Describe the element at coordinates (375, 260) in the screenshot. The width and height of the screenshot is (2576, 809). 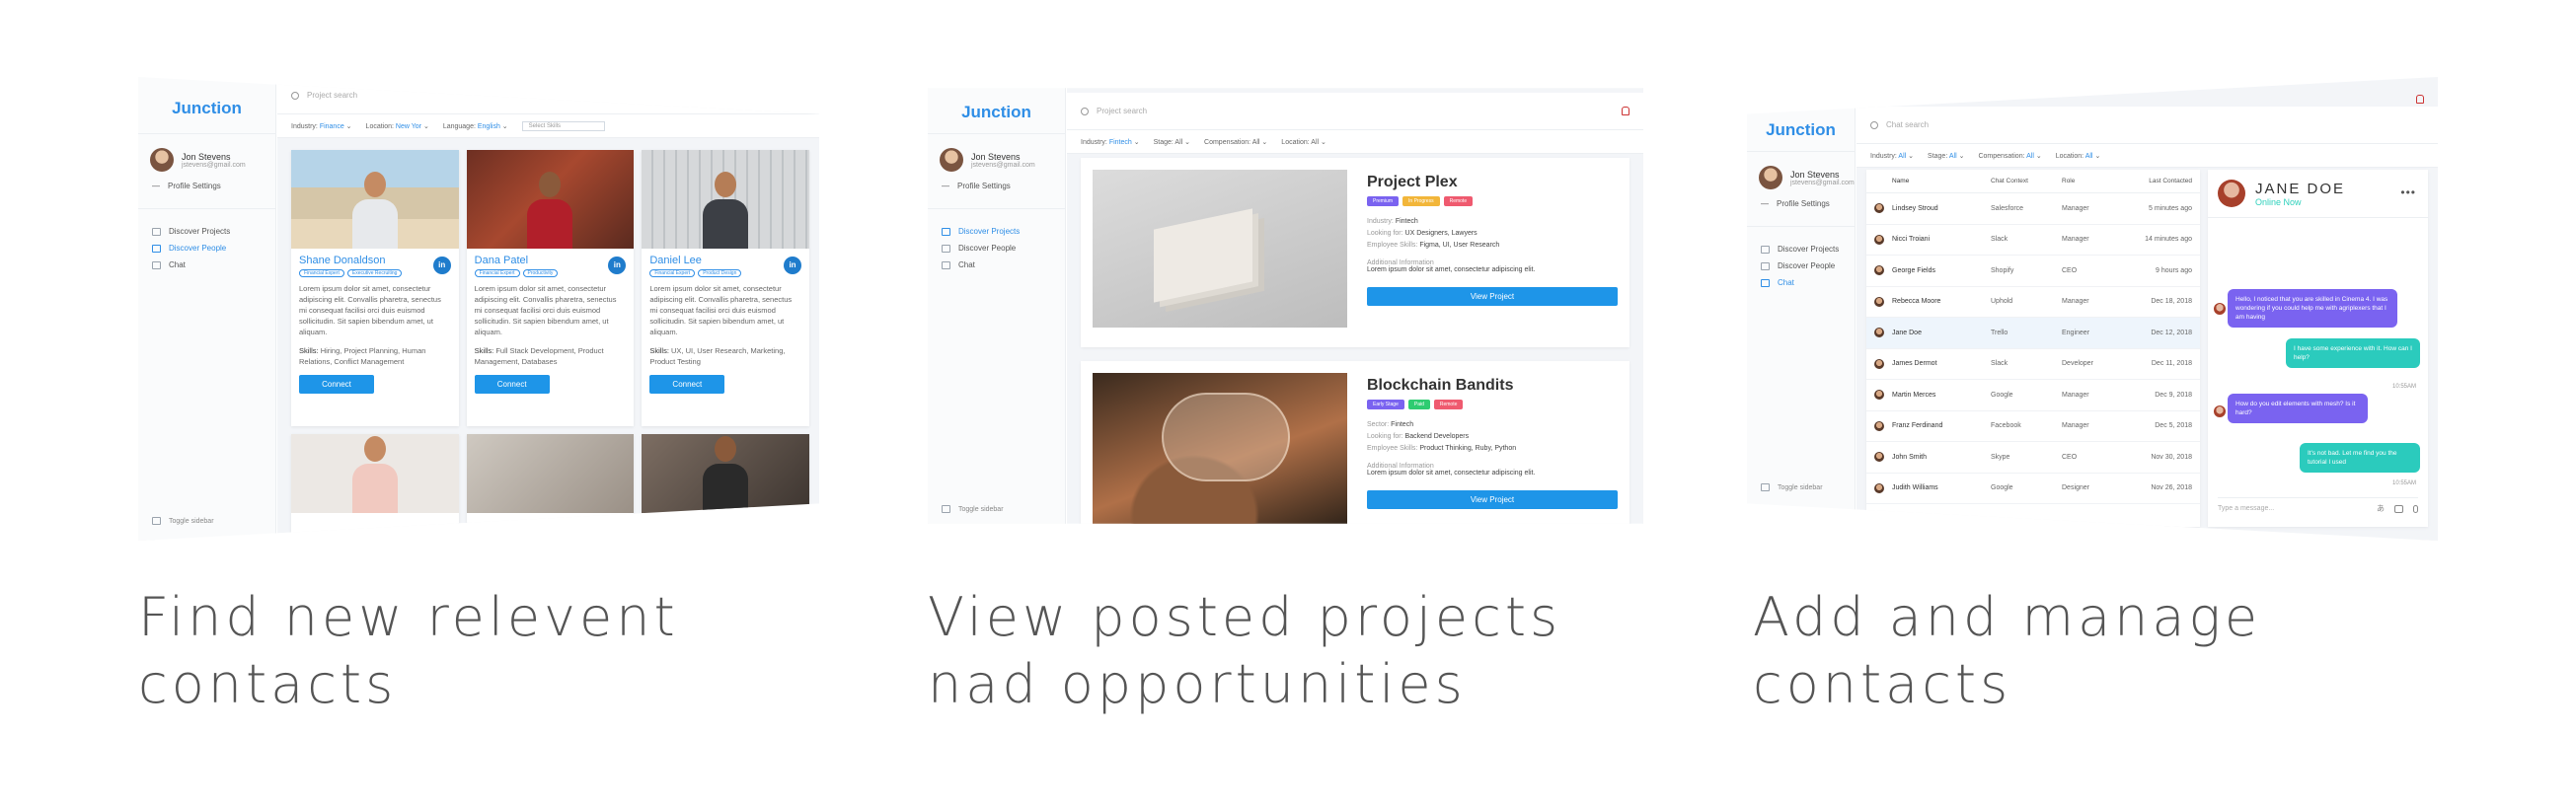
I see `person-name: Shane Donaldson` at that location.